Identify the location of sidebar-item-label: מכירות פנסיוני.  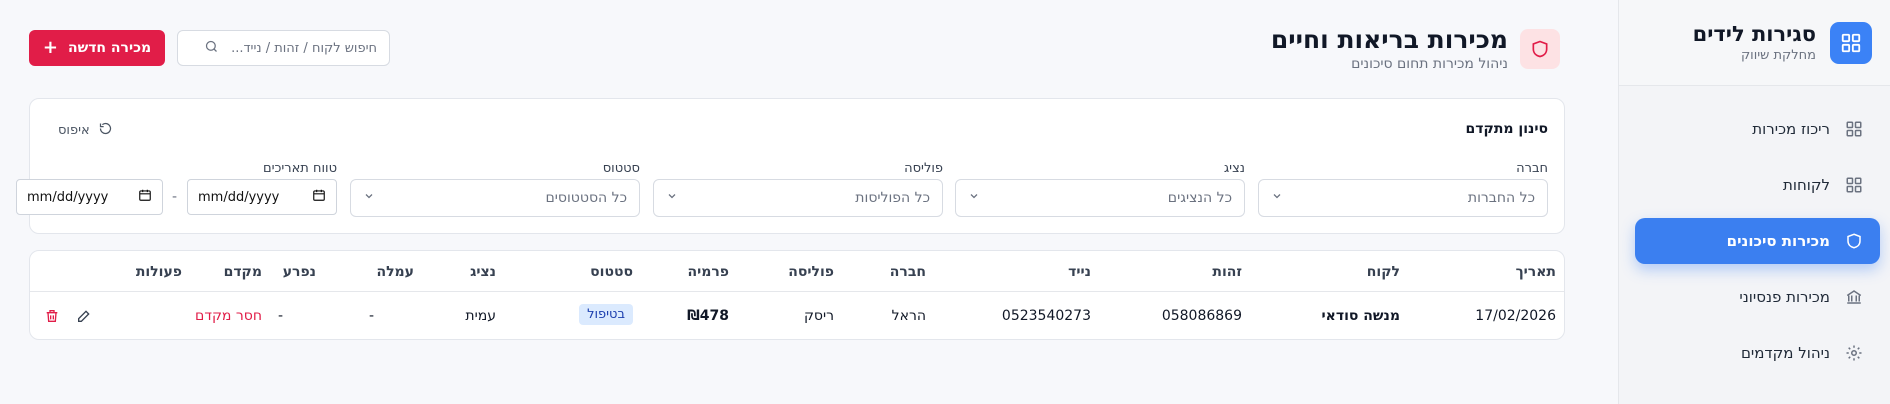
(1784, 297).